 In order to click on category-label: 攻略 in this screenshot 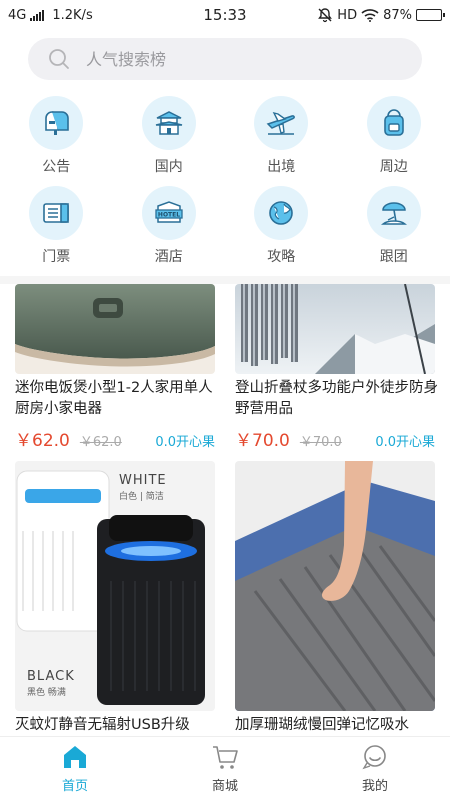, I will do `click(281, 257)`.